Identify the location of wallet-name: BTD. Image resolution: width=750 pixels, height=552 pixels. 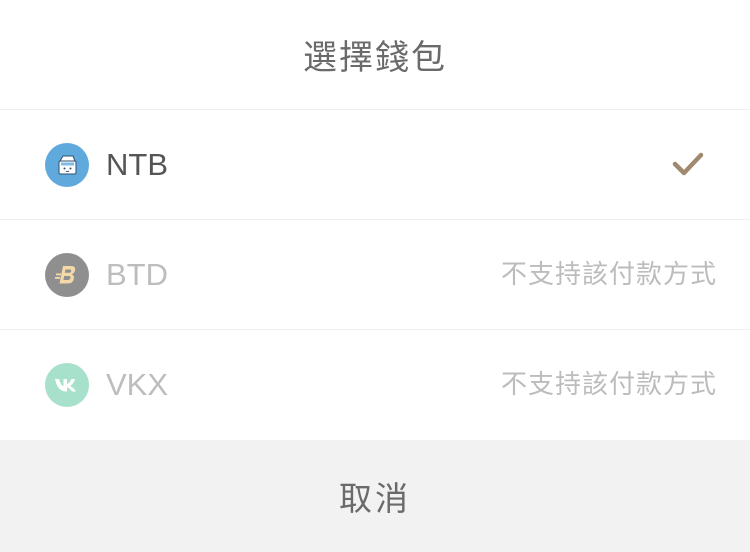
(137, 274).